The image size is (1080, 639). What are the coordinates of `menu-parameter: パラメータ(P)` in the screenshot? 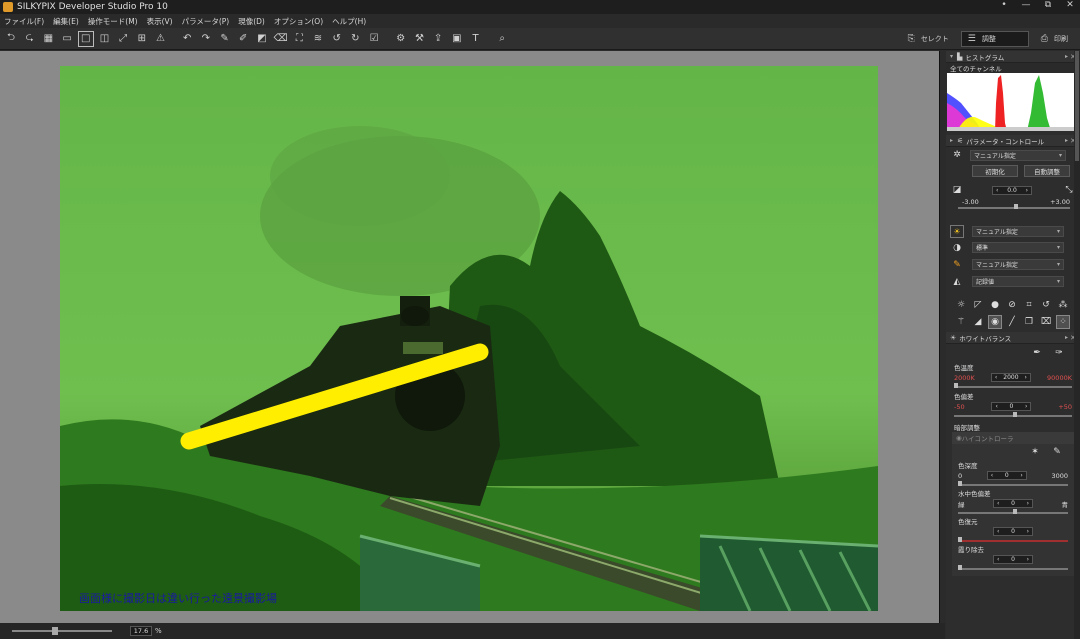 It's located at (206, 21).